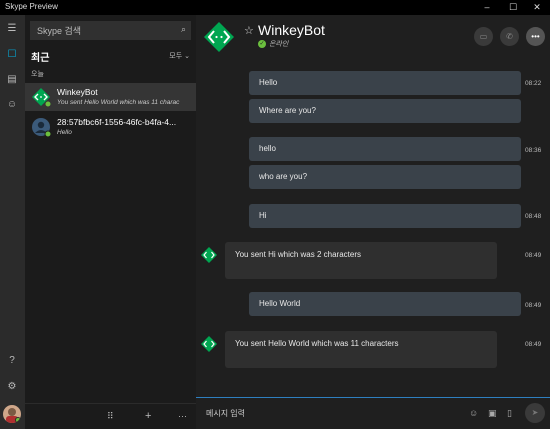  I want to click on search-box: Skype 검색 ⌕, so click(110, 30).